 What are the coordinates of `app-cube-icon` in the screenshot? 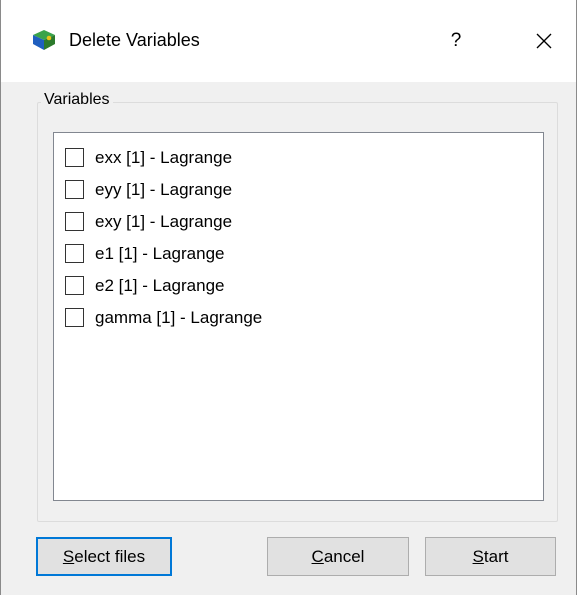 It's located at (44, 40).